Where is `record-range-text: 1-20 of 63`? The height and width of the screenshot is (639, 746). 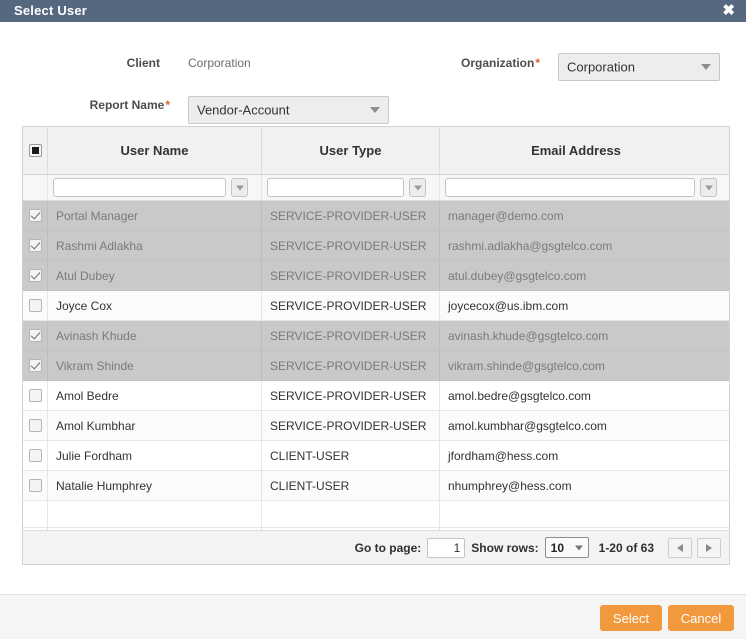
record-range-text: 1-20 of 63 is located at coordinates (626, 547).